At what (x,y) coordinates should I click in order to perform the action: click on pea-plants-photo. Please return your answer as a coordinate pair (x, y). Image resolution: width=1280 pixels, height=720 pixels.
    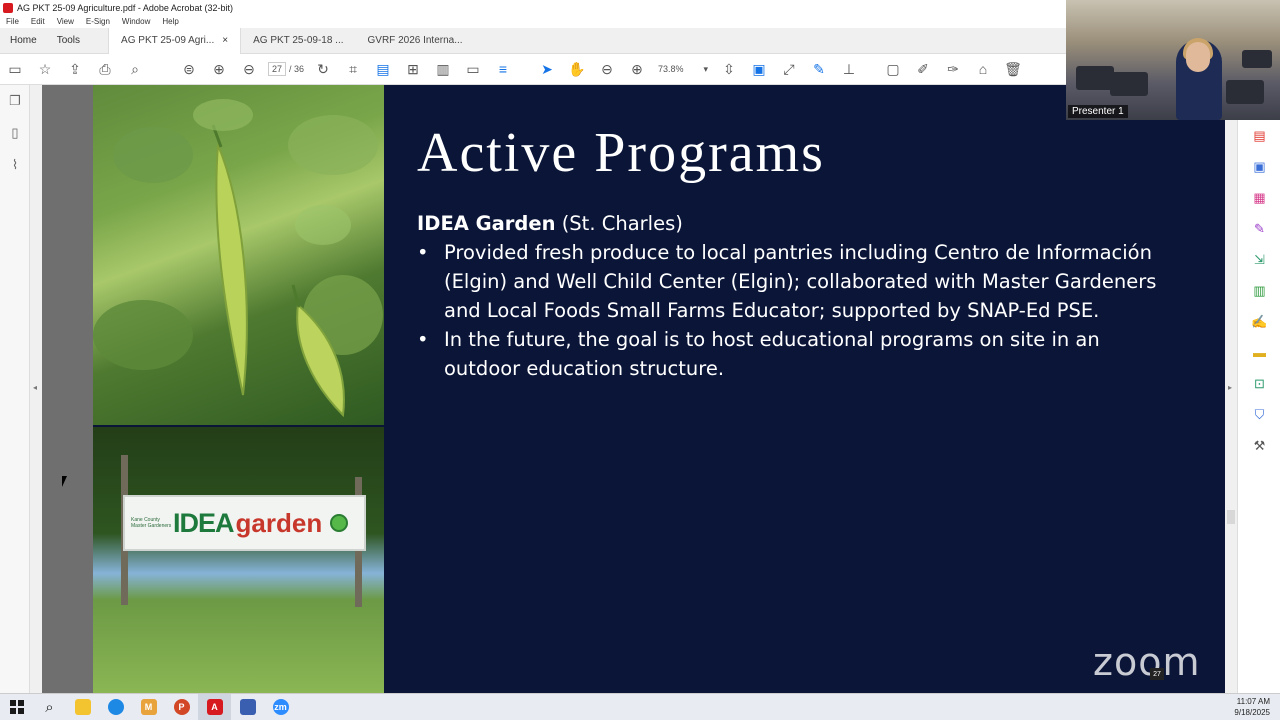
    Looking at the image, I should click on (238, 255).